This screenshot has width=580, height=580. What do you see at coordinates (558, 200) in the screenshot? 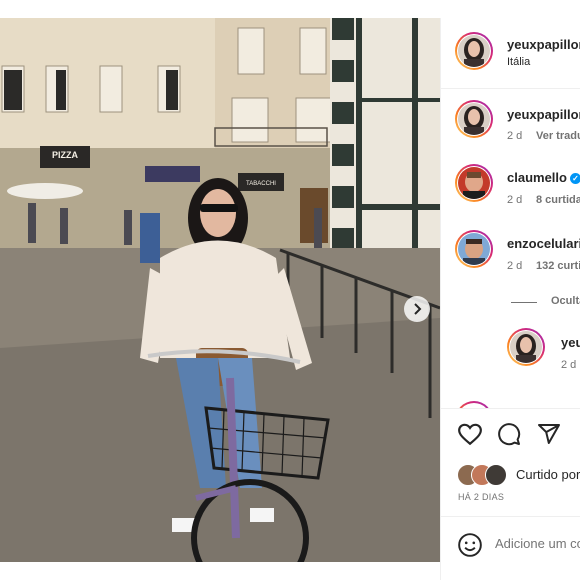
I see `comment-likes: 8 curtidas` at bounding box center [558, 200].